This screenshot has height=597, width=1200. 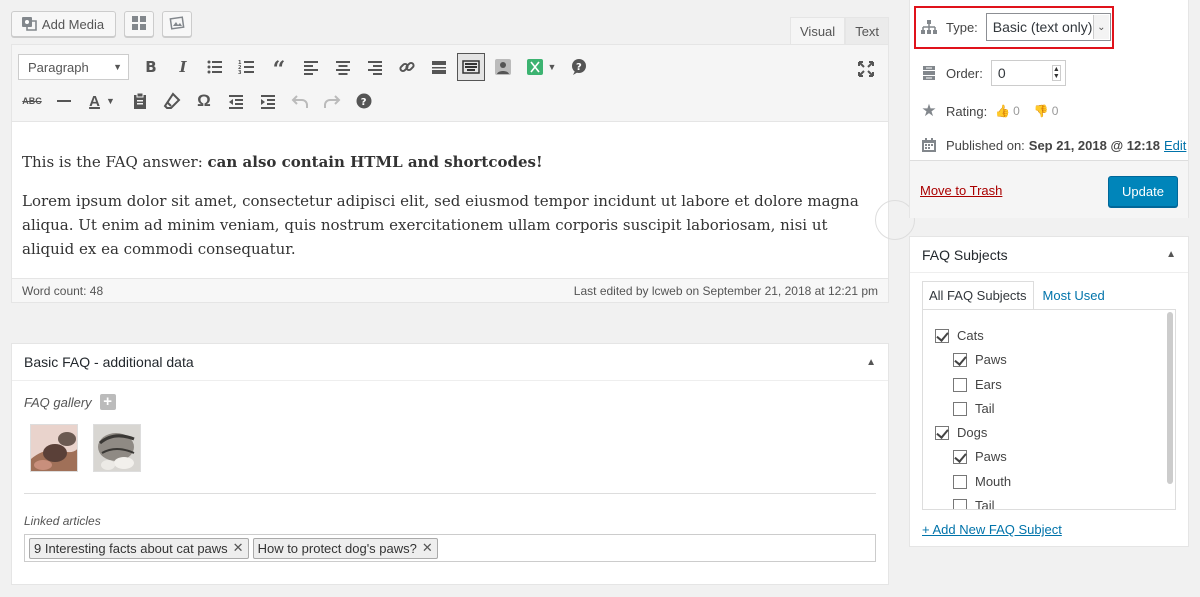 I want to click on faq-subjects-tabs: All FAQ Subjects Most Used, so click(x=1016, y=295).